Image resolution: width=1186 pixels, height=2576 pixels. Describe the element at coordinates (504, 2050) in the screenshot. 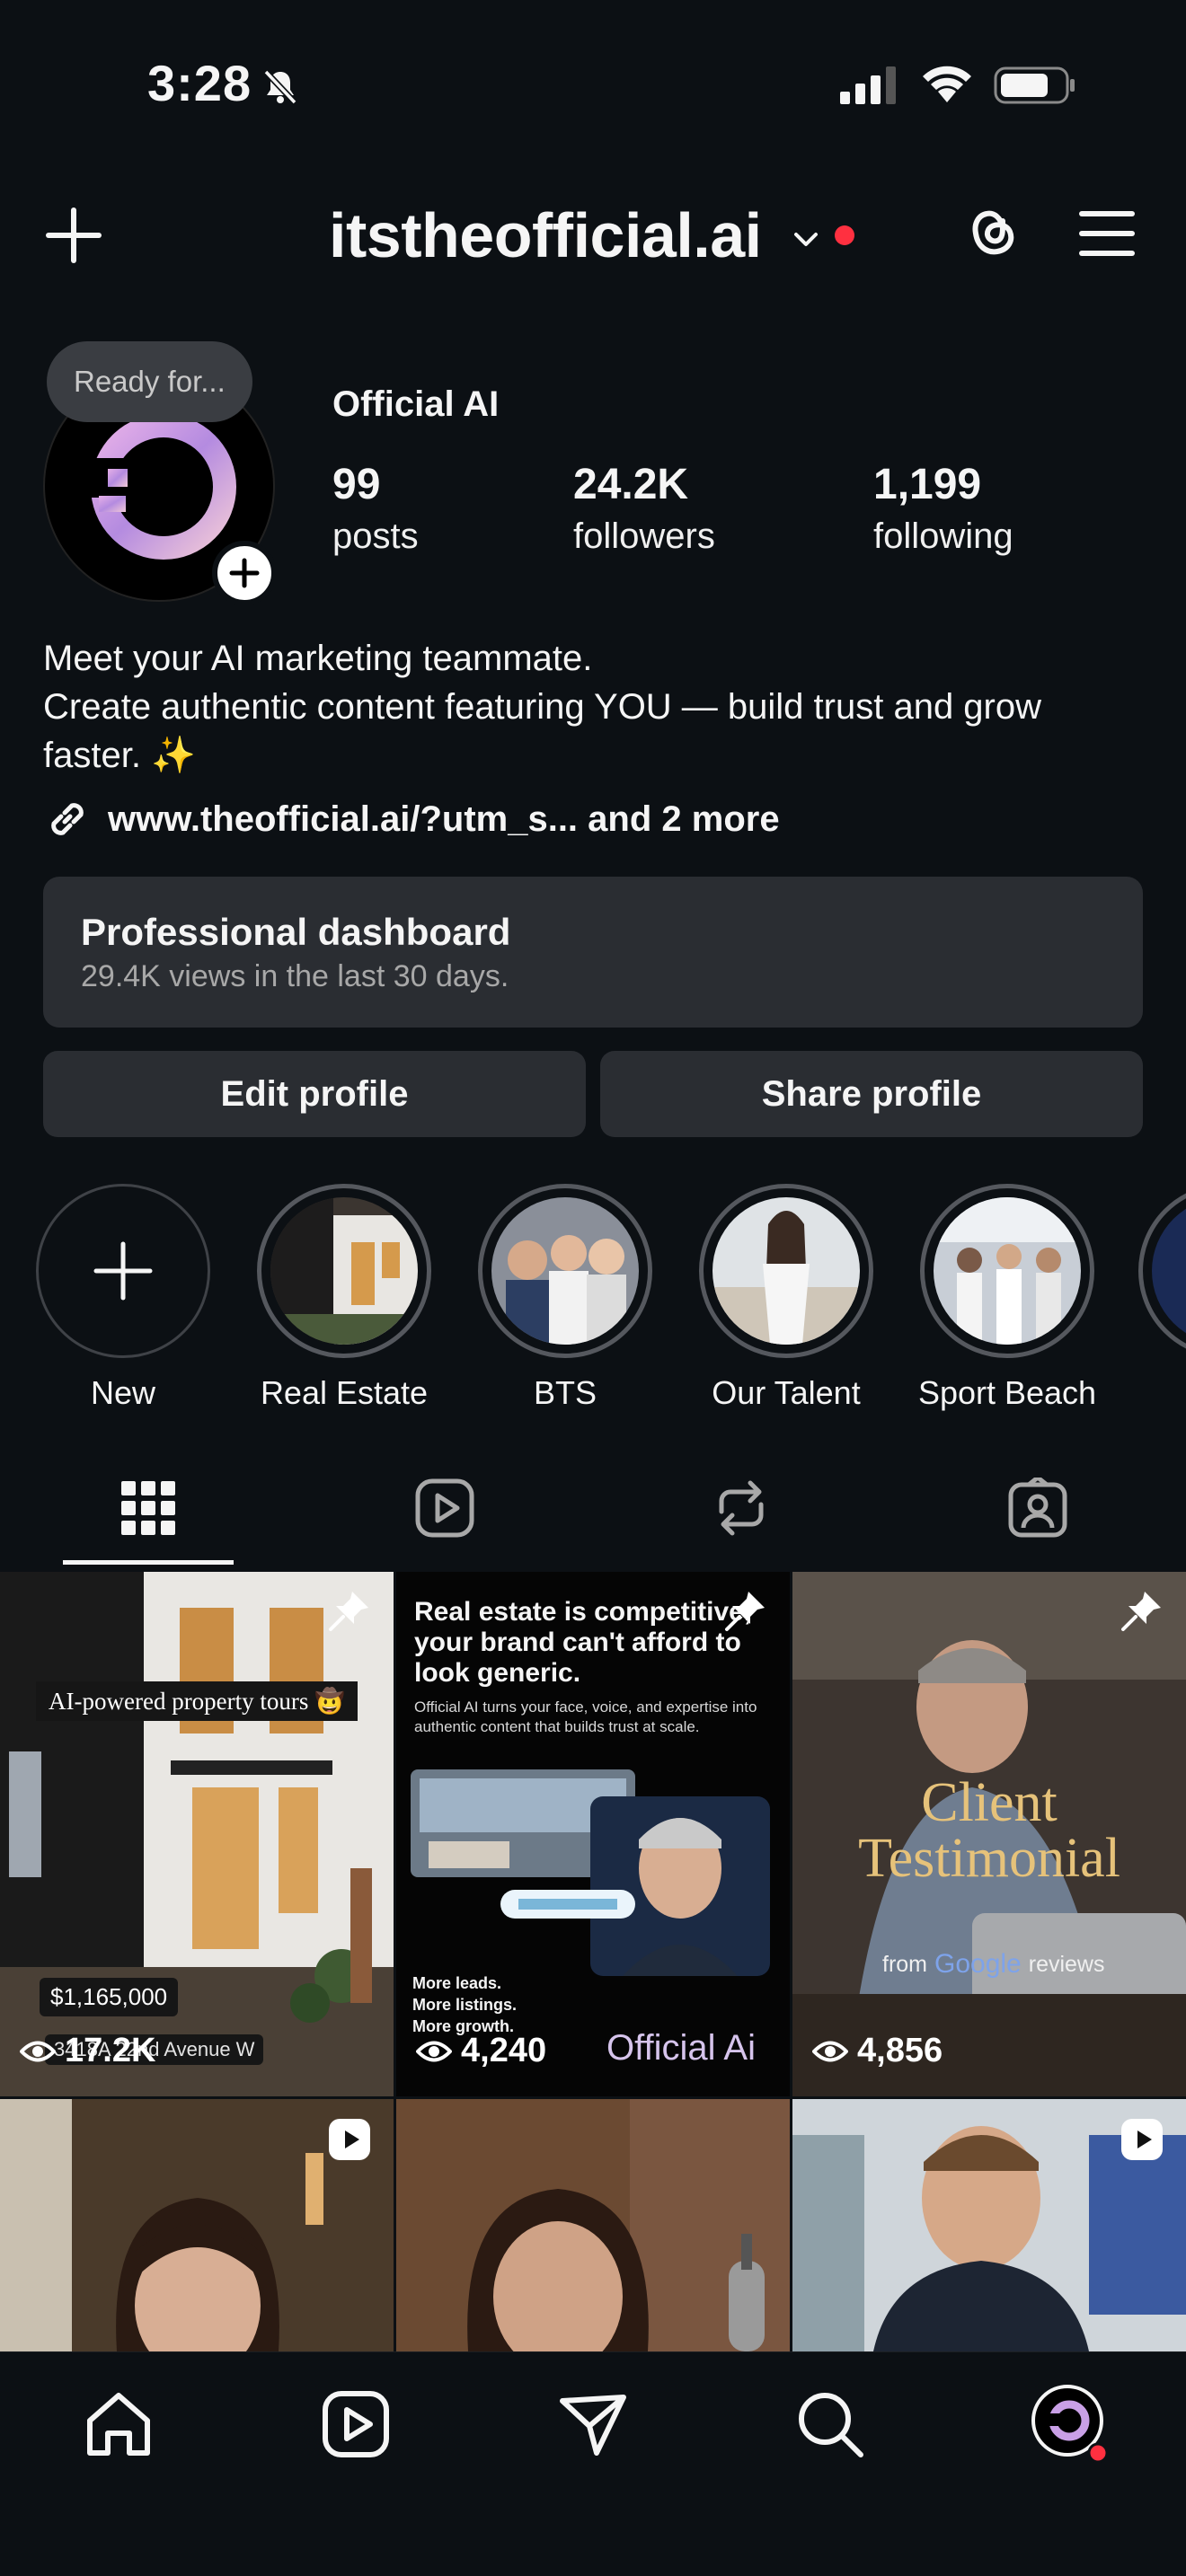

I see `view-count-text: 4,240` at that location.